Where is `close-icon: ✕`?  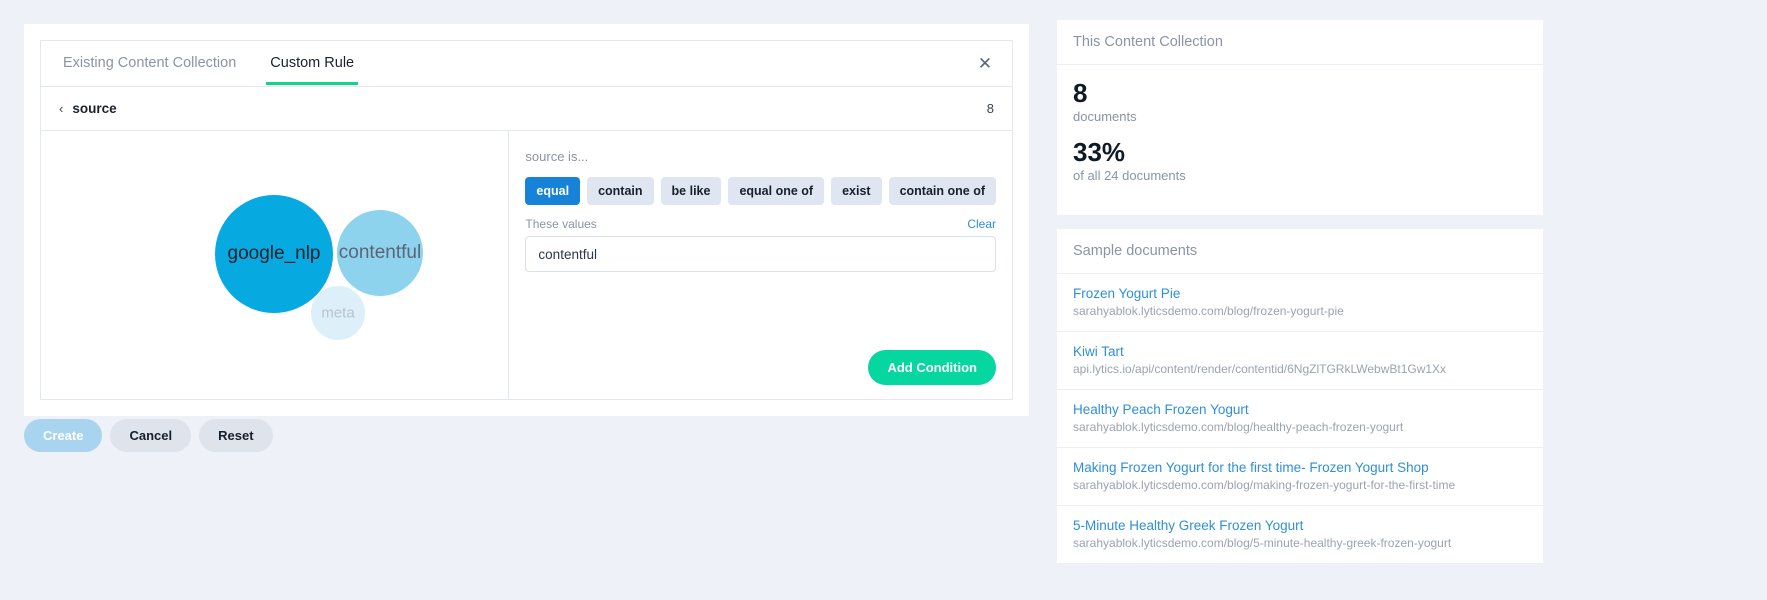
close-icon: ✕ is located at coordinates (985, 63).